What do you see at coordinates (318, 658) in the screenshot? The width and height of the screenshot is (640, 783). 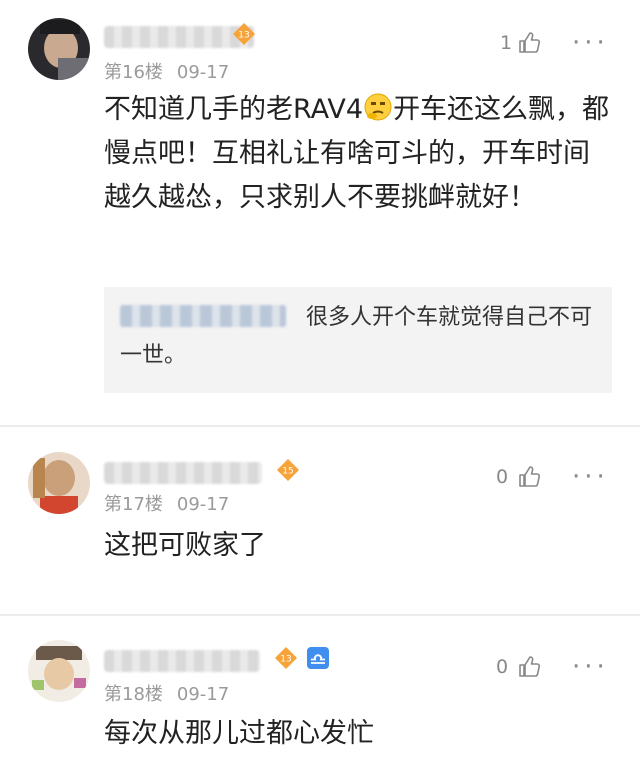 I see `libra-zodiac-icon` at bounding box center [318, 658].